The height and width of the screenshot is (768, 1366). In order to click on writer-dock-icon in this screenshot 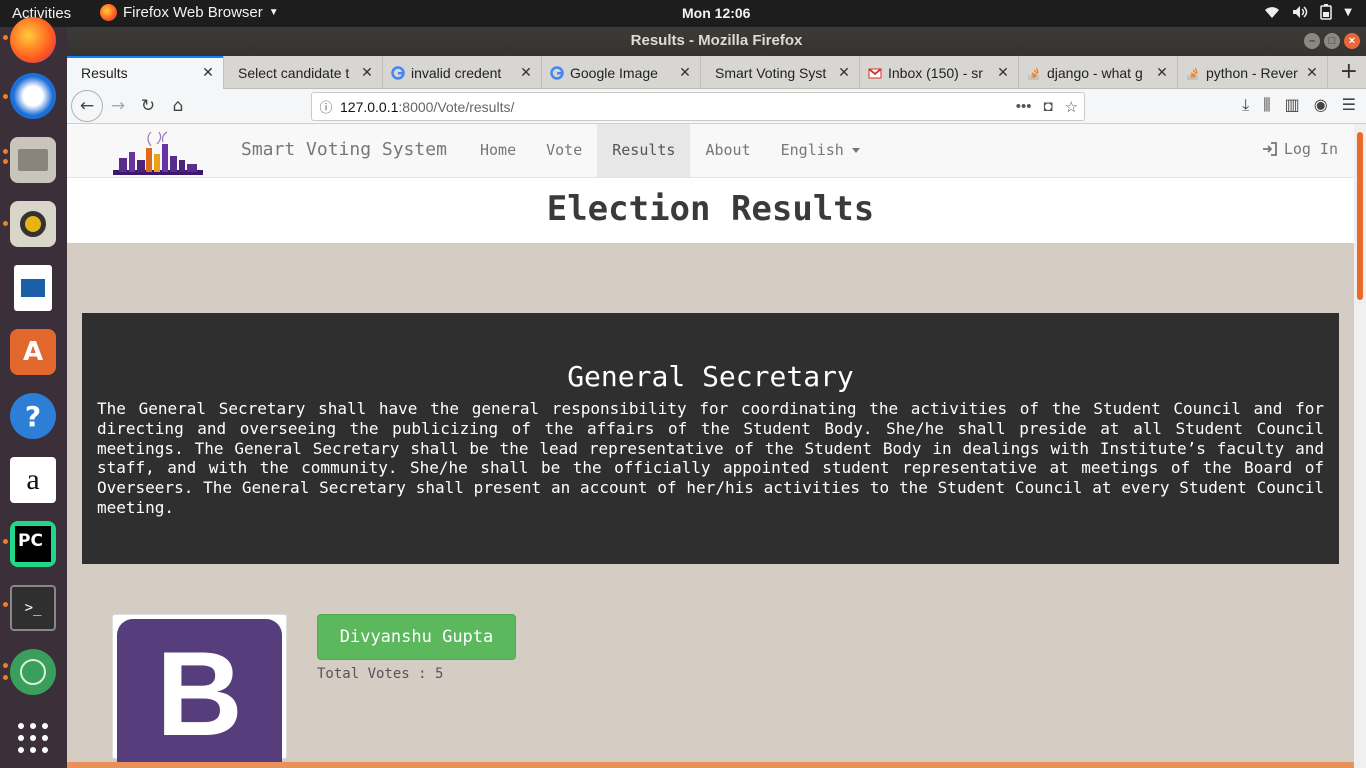, I will do `click(33, 288)`.